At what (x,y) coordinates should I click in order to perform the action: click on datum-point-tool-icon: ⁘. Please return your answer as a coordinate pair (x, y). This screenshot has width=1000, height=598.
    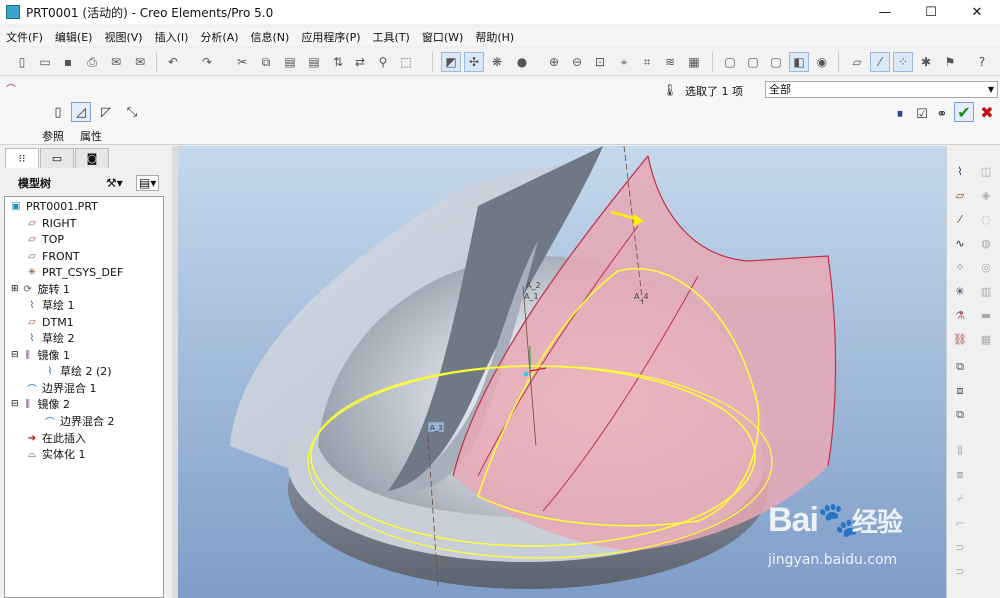
    Looking at the image, I should click on (960, 267).